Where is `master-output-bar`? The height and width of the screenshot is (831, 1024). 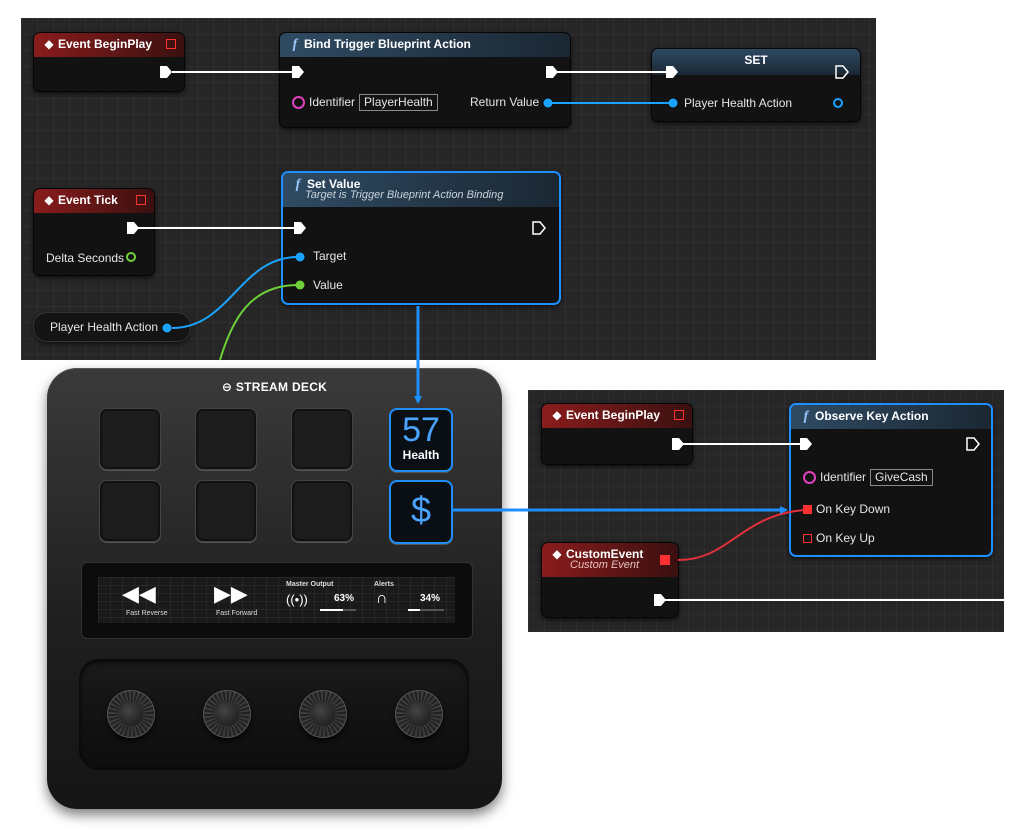
master-output-bar is located at coordinates (338, 610).